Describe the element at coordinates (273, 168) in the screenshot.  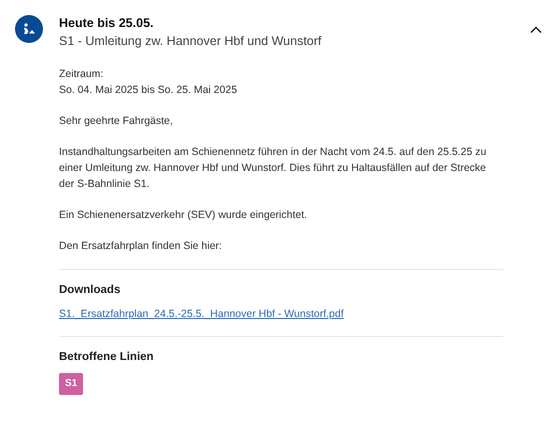
I see `message-paragraph: Instandhaltungsarbeiten am Schienennetz führen in der Nacht vom 24.5. auf den 25.5.25 zu einer Umleitung zw. Hannover Hbf und Wunstorf. Dies führt zu Haltausfällen auf der Strecke der S-Bahnlinie S1.` at that location.